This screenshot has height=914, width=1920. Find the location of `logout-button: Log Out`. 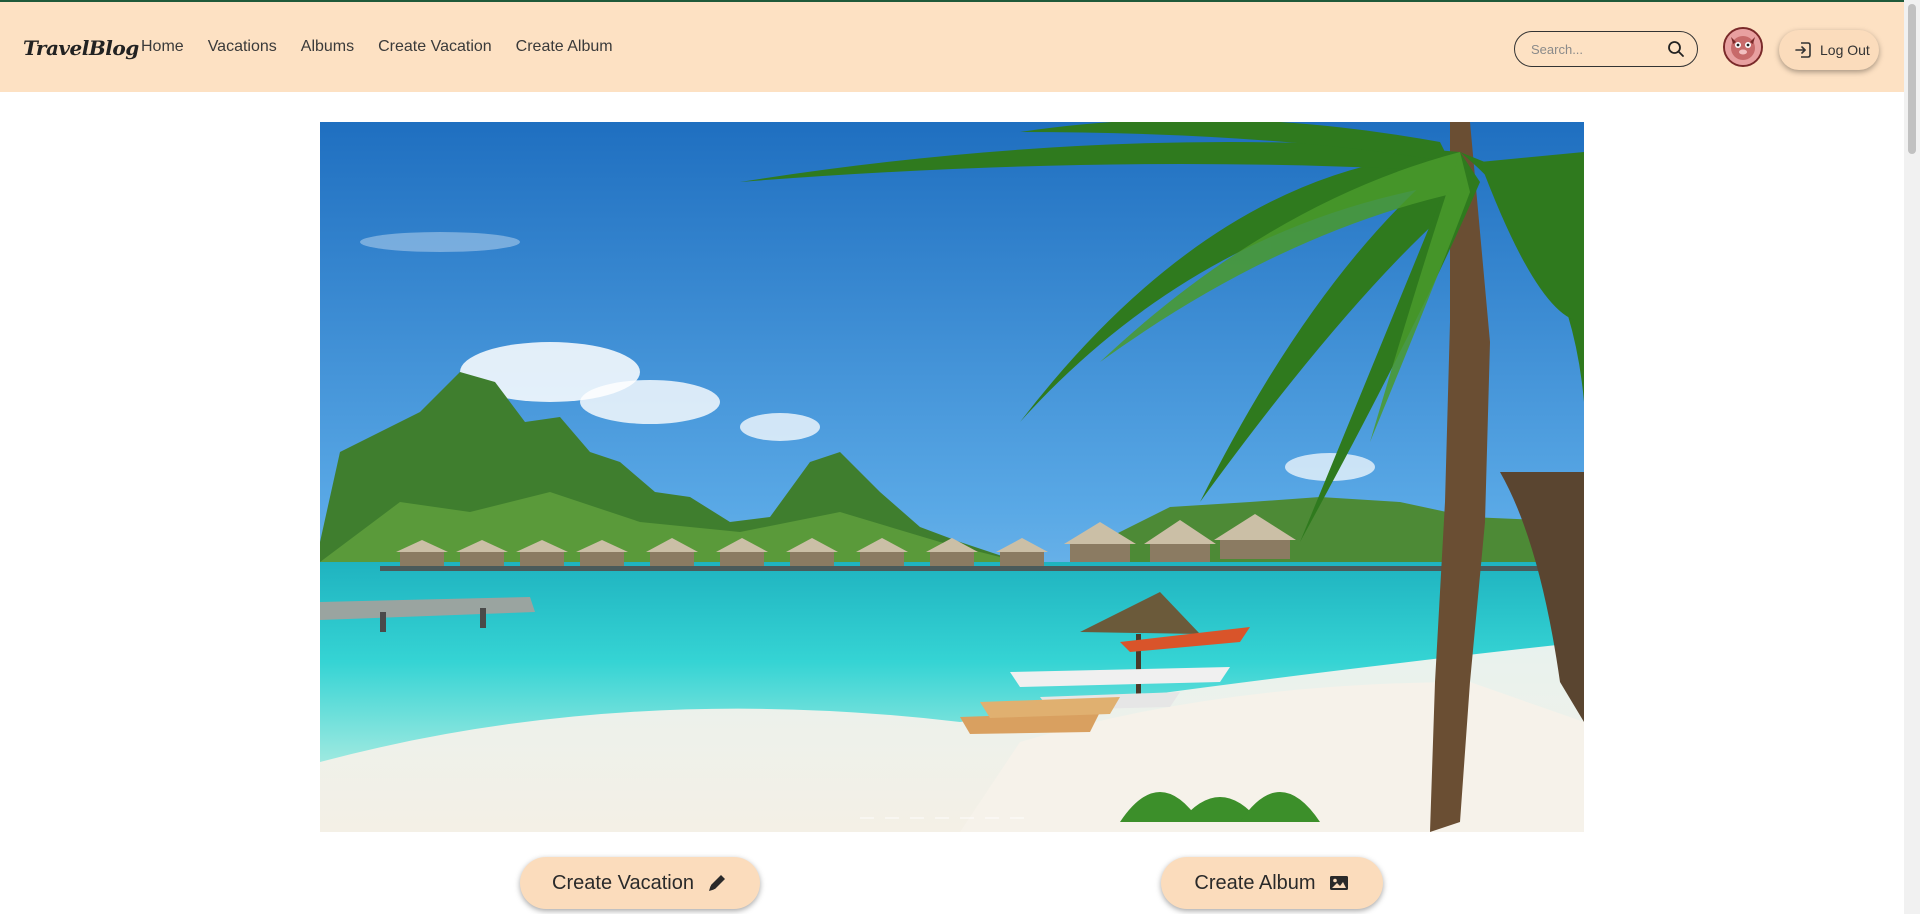

logout-button: Log Out is located at coordinates (1829, 50).